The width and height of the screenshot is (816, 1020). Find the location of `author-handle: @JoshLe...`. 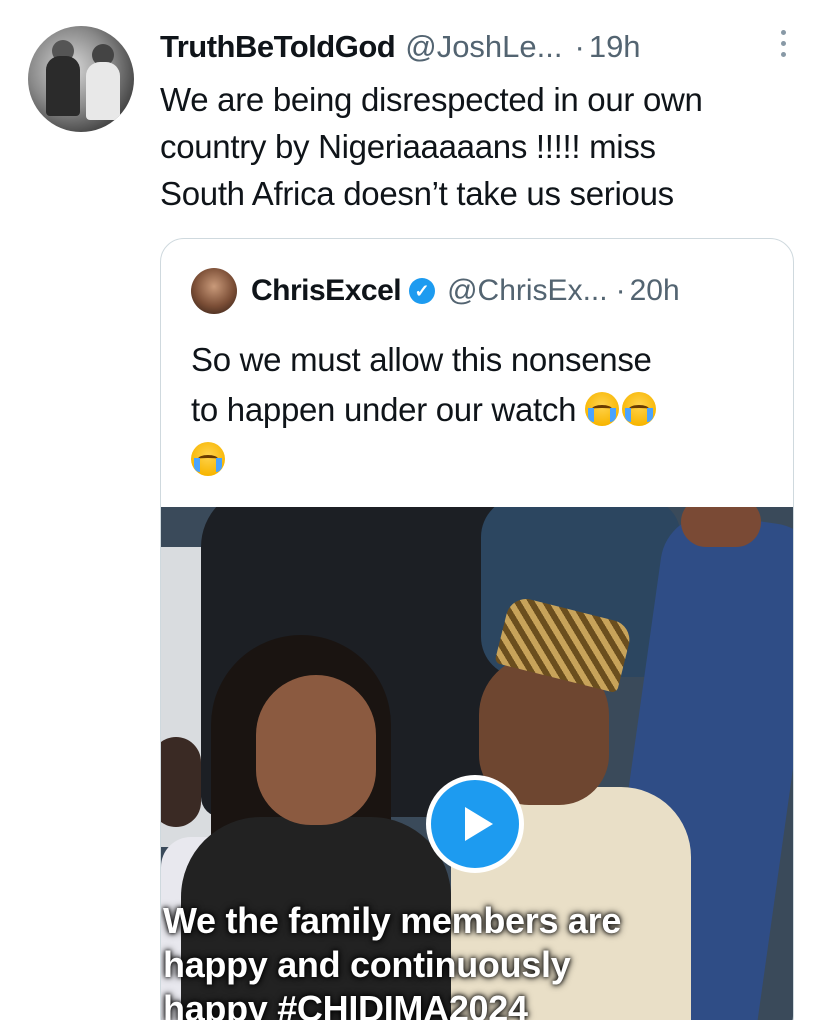

author-handle: @JoshLe... is located at coordinates (483, 47).